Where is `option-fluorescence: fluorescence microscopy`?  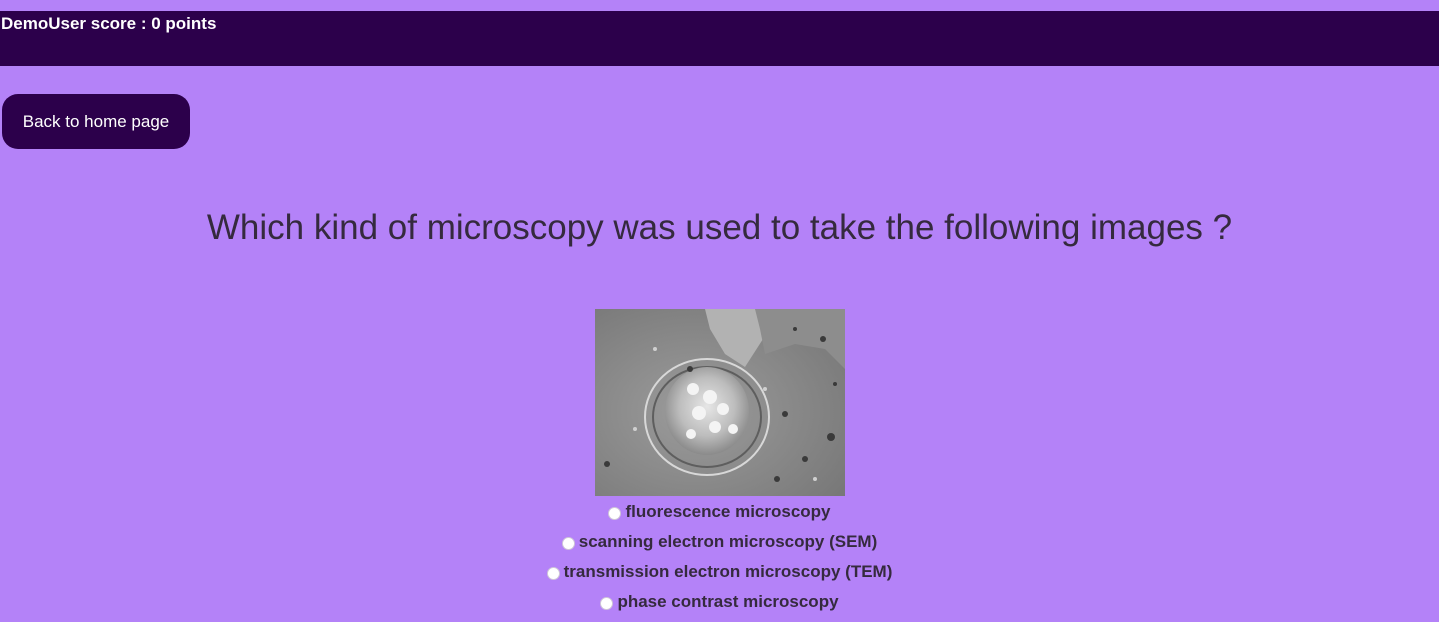
option-fluorescence: fluorescence microscopy is located at coordinates (719, 512).